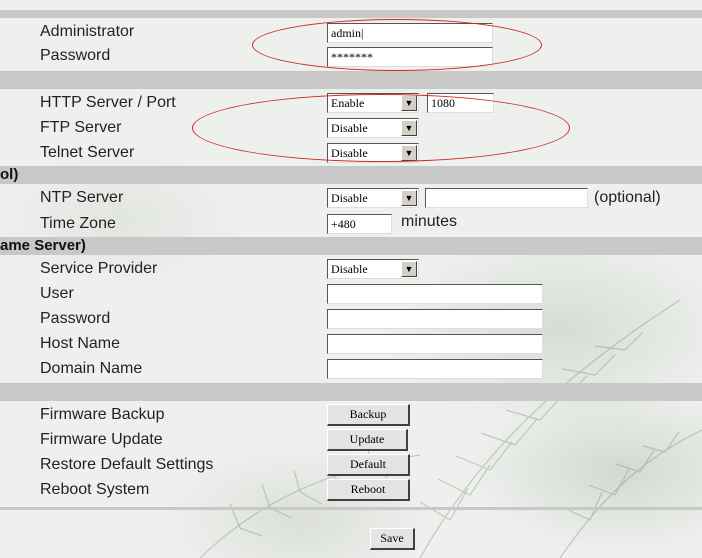 The height and width of the screenshot is (558, 702). I want to click on section-title-ddns: ame Server), so click(43, 245).